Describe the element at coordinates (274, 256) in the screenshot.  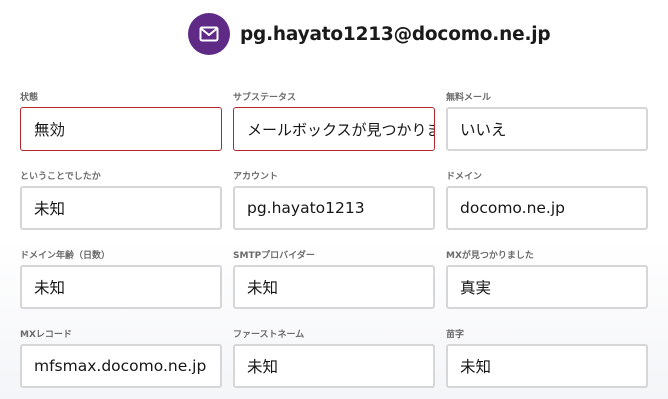
I see `field-label: SMTPプロバイダー` at that location.